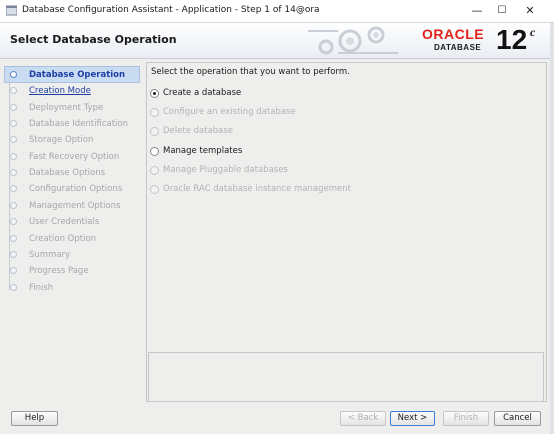 The width and height of the screenshot is (554, 434). I want to click on nav-step: User Credentials, so click(72, 222).